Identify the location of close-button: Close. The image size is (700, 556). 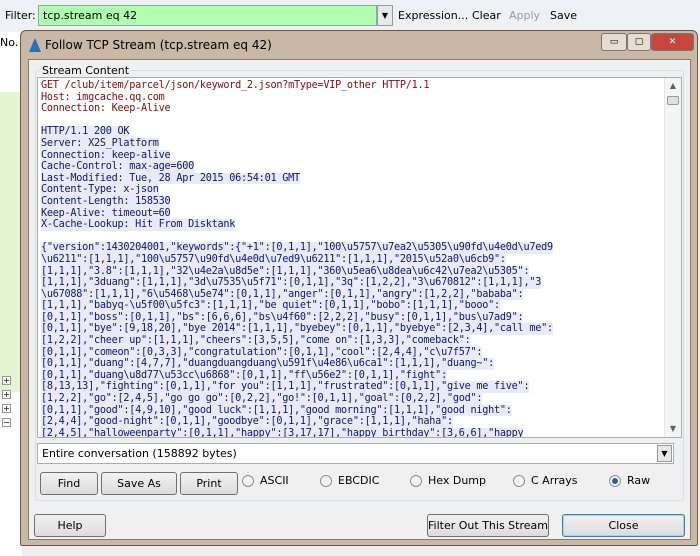
(623, 525).